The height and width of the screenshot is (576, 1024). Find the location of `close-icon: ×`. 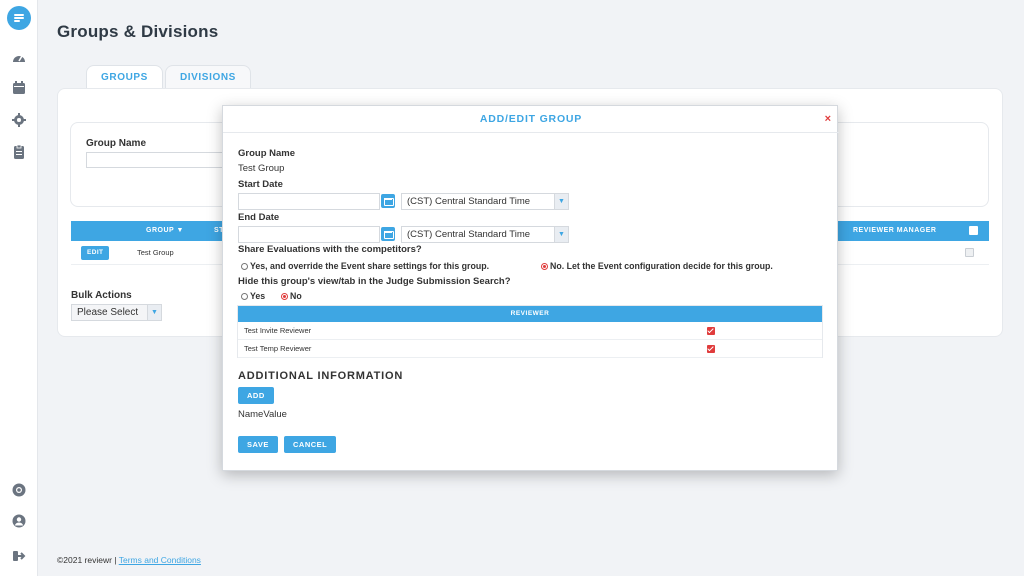

close-icon: × is located at coordinates (828, 119).